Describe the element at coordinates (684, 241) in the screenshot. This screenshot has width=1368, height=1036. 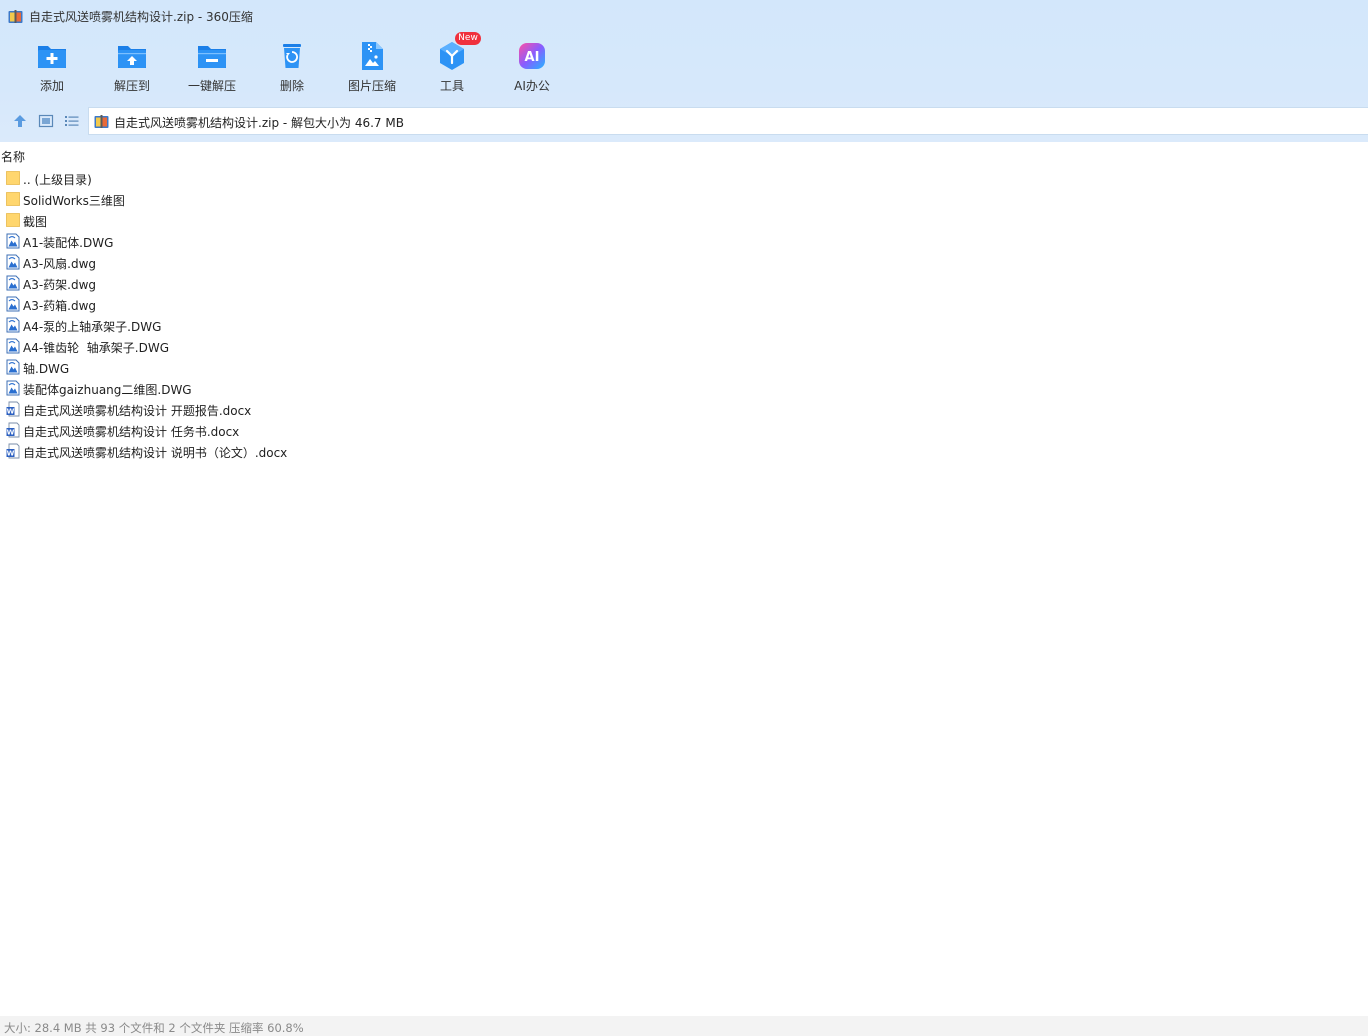
I see `file-row: A1-装配体.DWG` at that location.